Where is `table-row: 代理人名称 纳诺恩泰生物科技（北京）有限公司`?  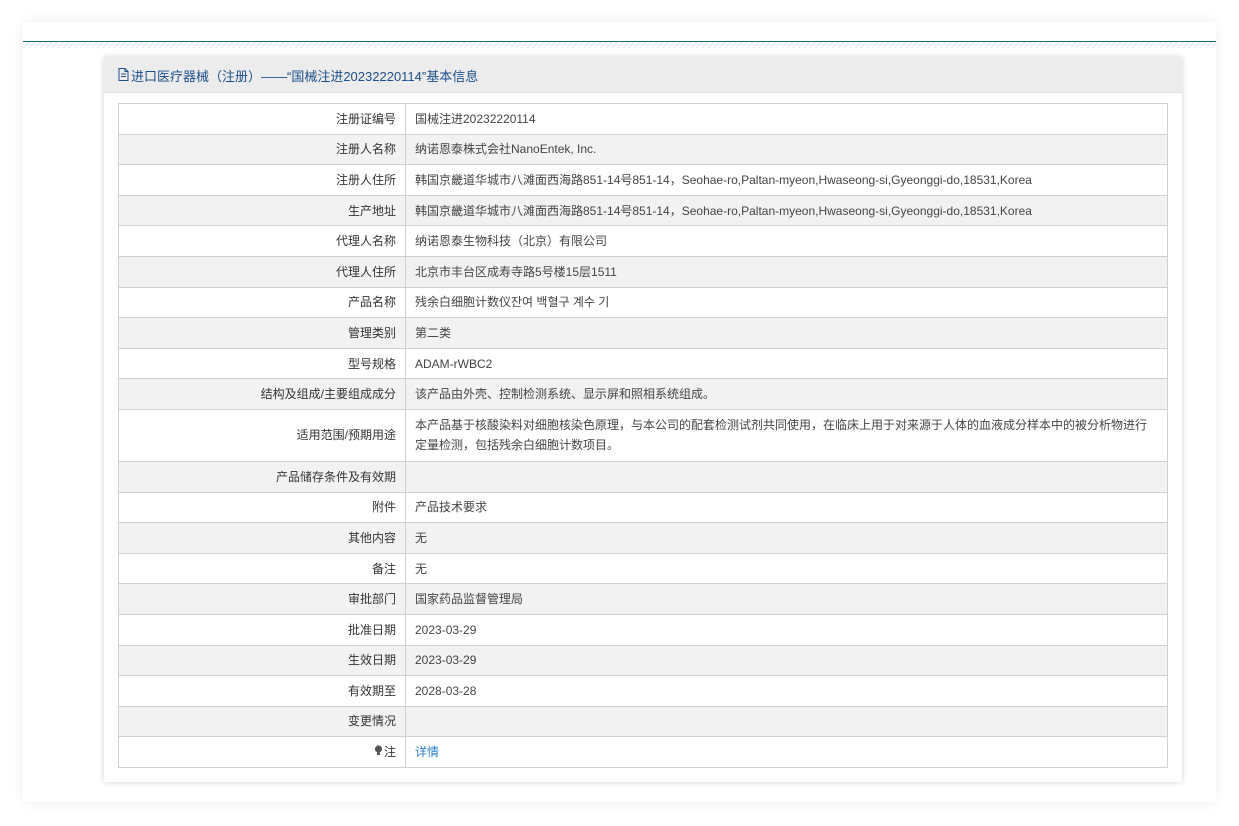
table-row: 代理人名称 纳诺恩泰生物科技（北京）有限公司 is located at coordinates (643, 241).